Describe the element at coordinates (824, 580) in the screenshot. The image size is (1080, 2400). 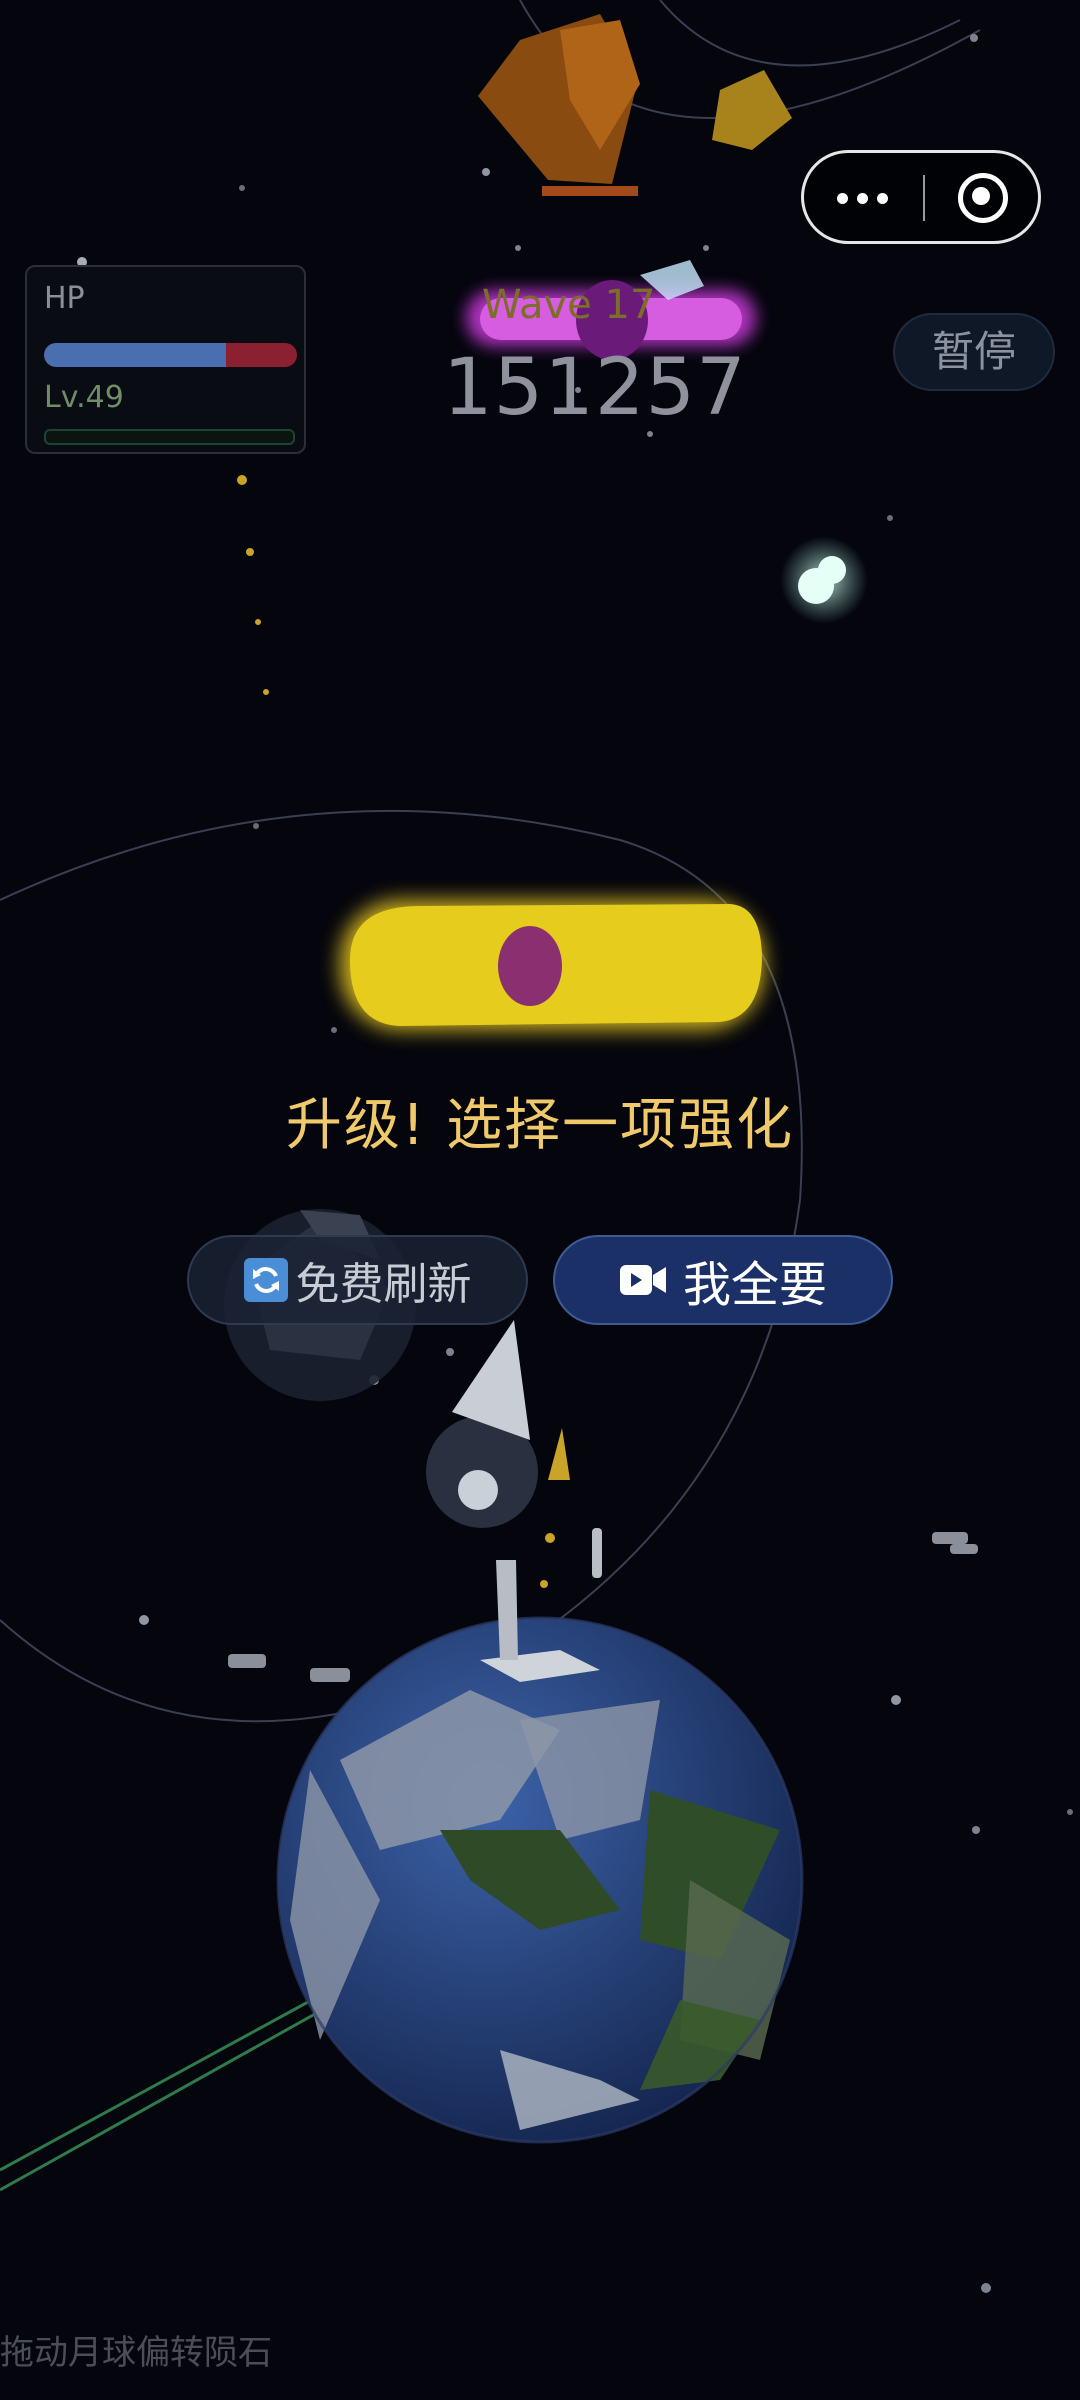
I see `glowing-orb` at that location.